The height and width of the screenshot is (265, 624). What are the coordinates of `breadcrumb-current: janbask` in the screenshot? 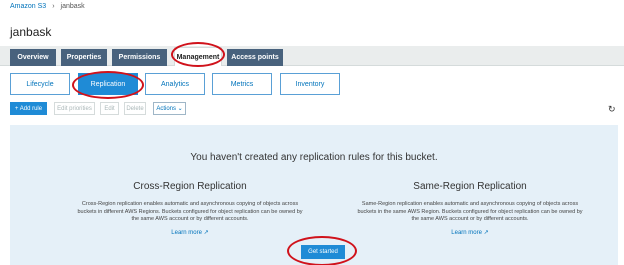 It's located at (72, 6).